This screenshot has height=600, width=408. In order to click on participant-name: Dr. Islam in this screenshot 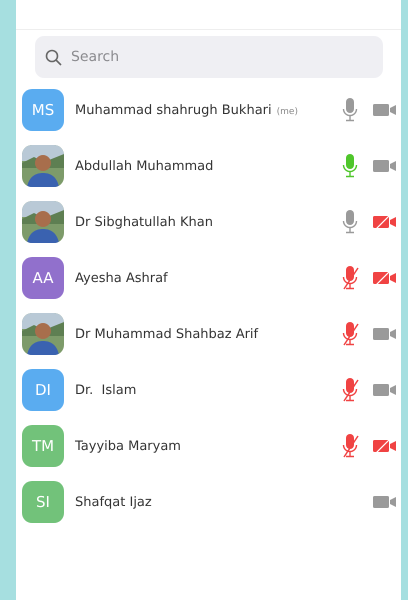, I will do `click(105, 390)`.